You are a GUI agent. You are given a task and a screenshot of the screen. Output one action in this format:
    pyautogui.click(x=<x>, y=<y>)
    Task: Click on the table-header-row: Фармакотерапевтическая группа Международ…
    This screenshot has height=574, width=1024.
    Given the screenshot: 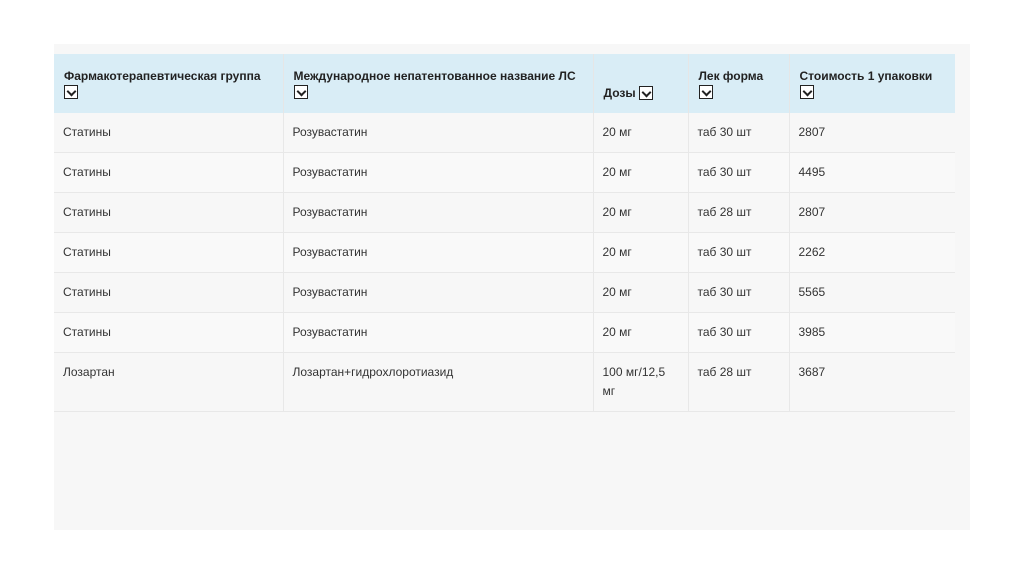 What is the action you would take?
    pyautogui.click(x=504, y=83)
    